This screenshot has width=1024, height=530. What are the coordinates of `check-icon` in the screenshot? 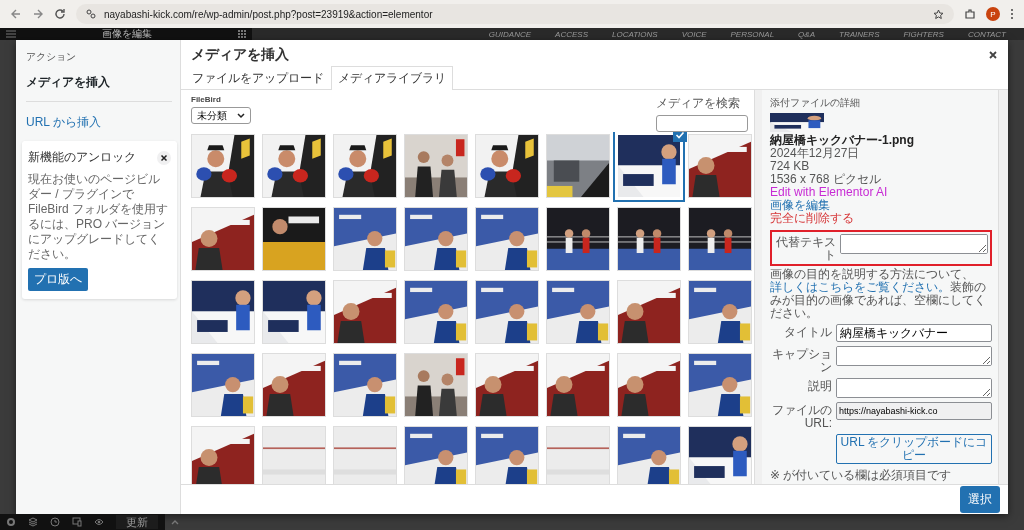 It's located at (680, 137).